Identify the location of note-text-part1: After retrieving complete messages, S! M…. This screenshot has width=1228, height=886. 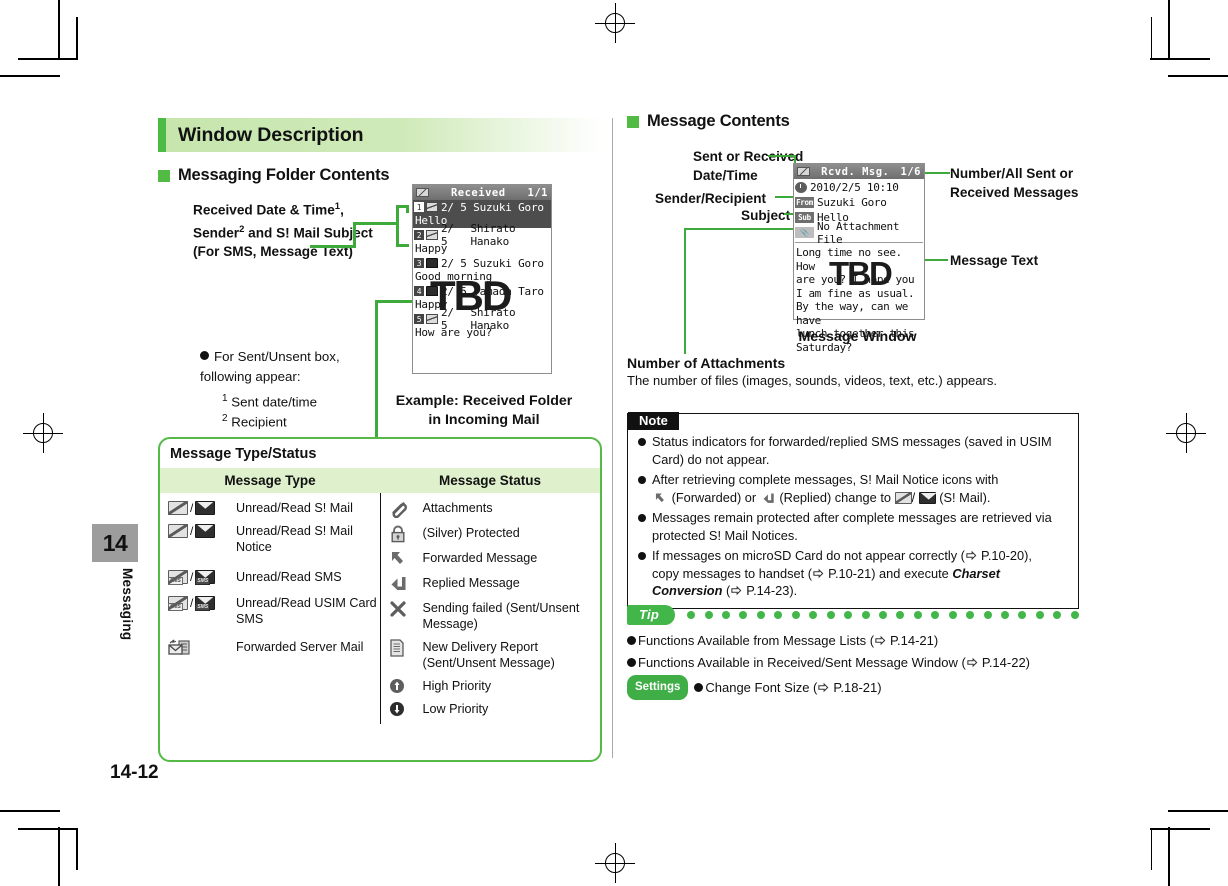
(825, 480).